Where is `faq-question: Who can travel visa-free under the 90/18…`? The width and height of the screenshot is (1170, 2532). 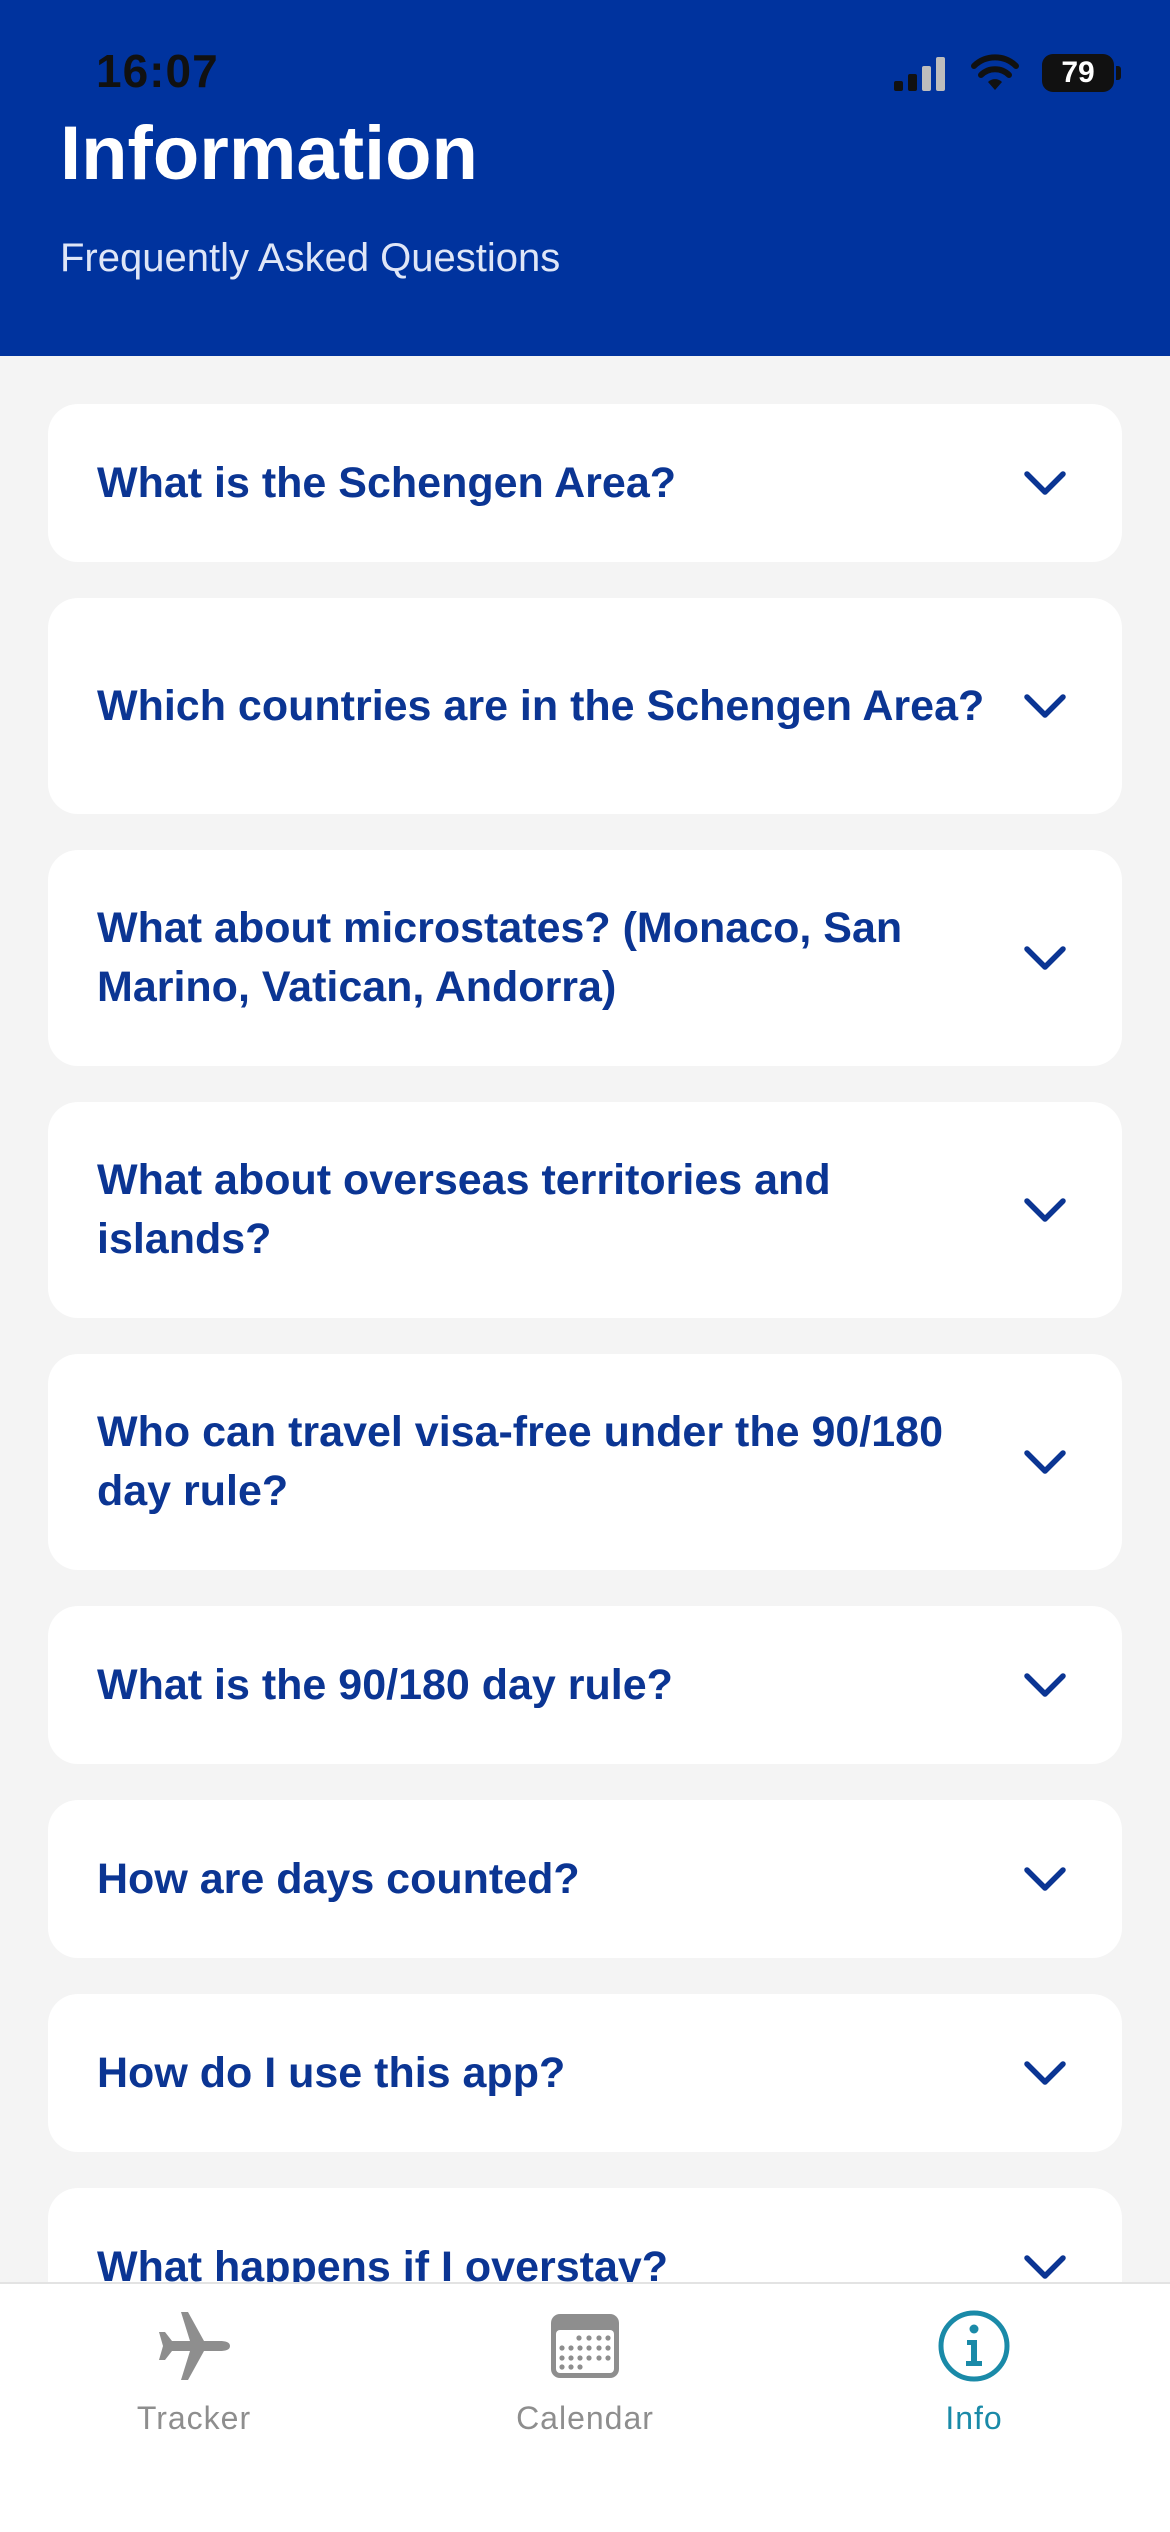
faq-question: Who can travel visa-free under the 90/18… is located at coordinates (520, 1461).